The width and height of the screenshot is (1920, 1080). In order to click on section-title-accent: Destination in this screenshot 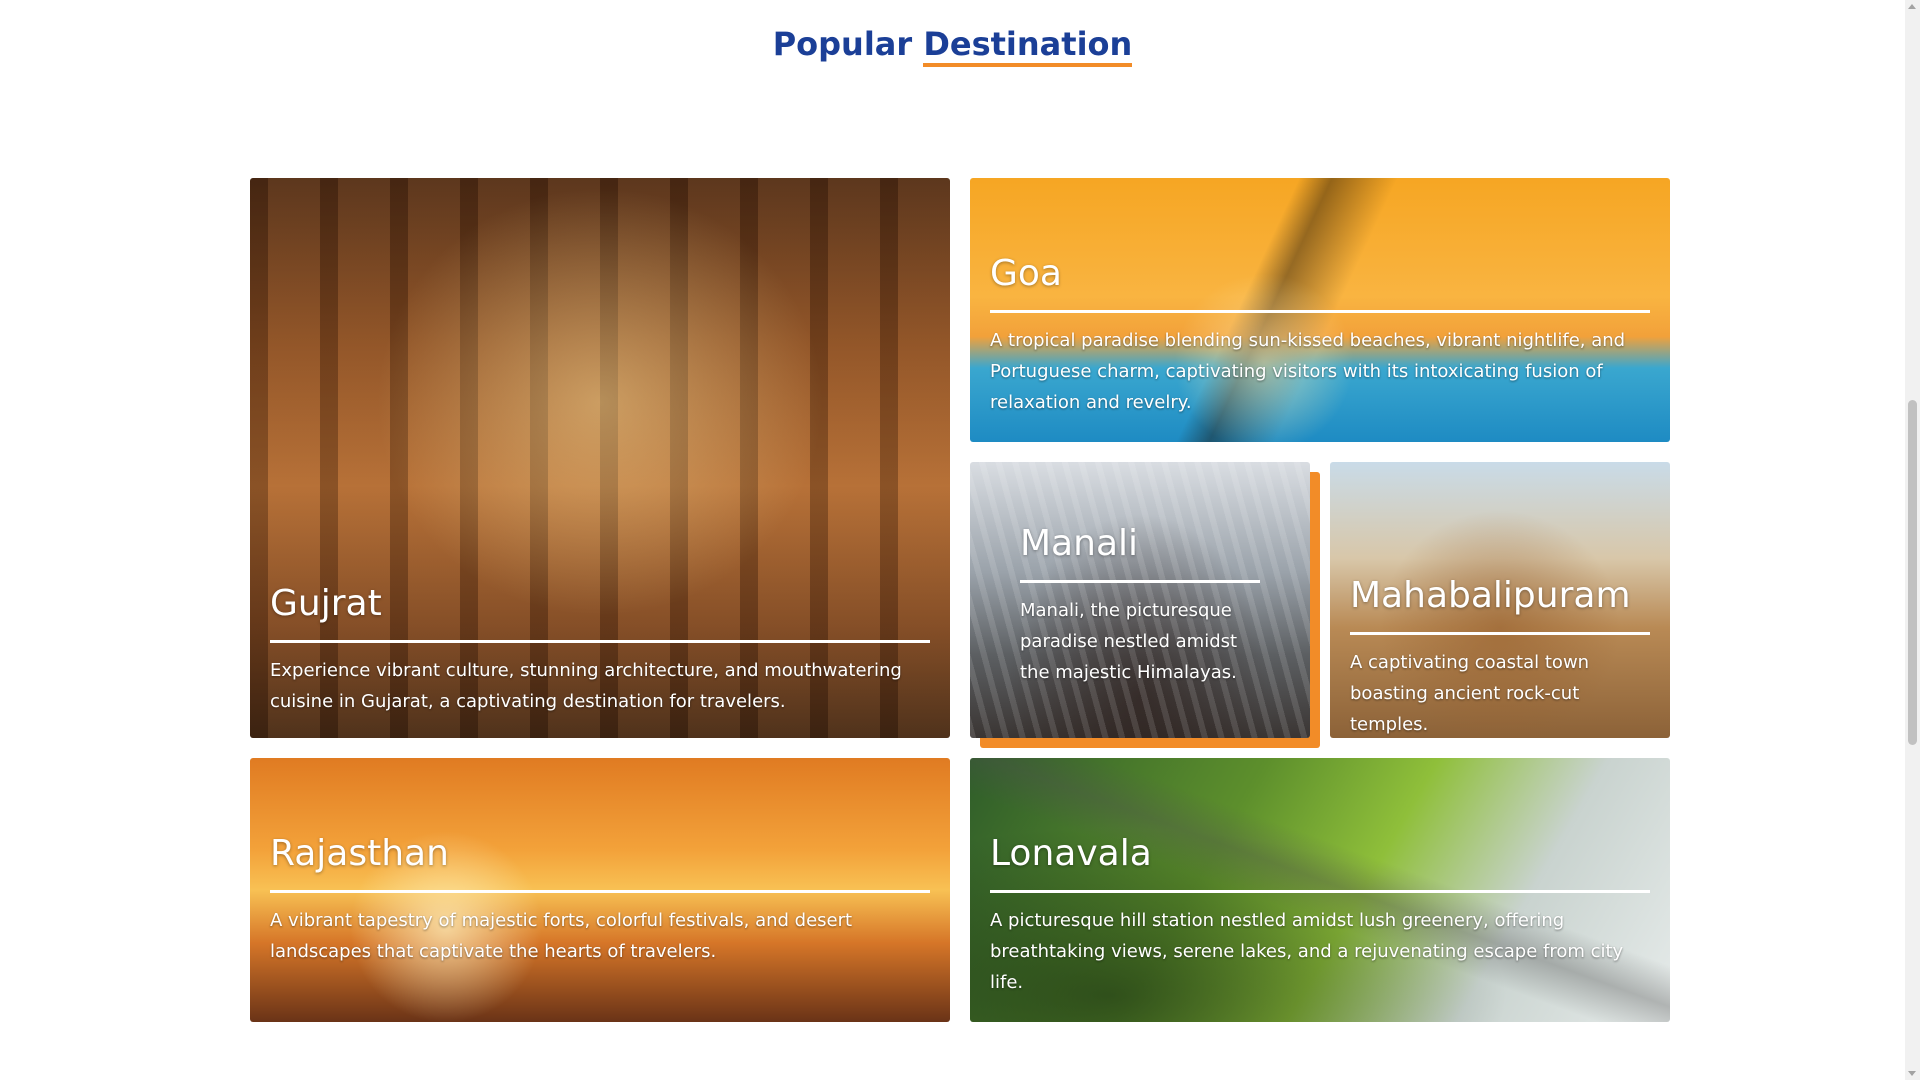, I will do `click(1028, 46)`.